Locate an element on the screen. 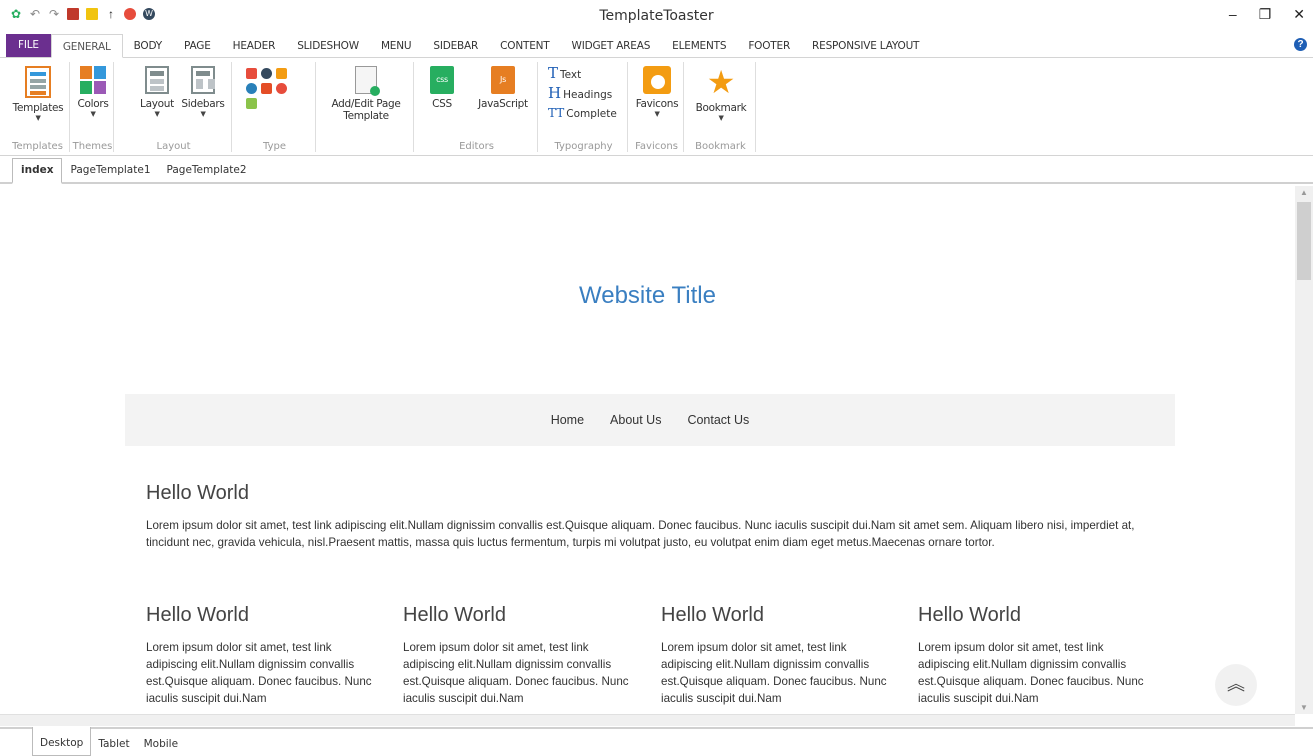  text-button: T Text is located at coordinates (582, 74).